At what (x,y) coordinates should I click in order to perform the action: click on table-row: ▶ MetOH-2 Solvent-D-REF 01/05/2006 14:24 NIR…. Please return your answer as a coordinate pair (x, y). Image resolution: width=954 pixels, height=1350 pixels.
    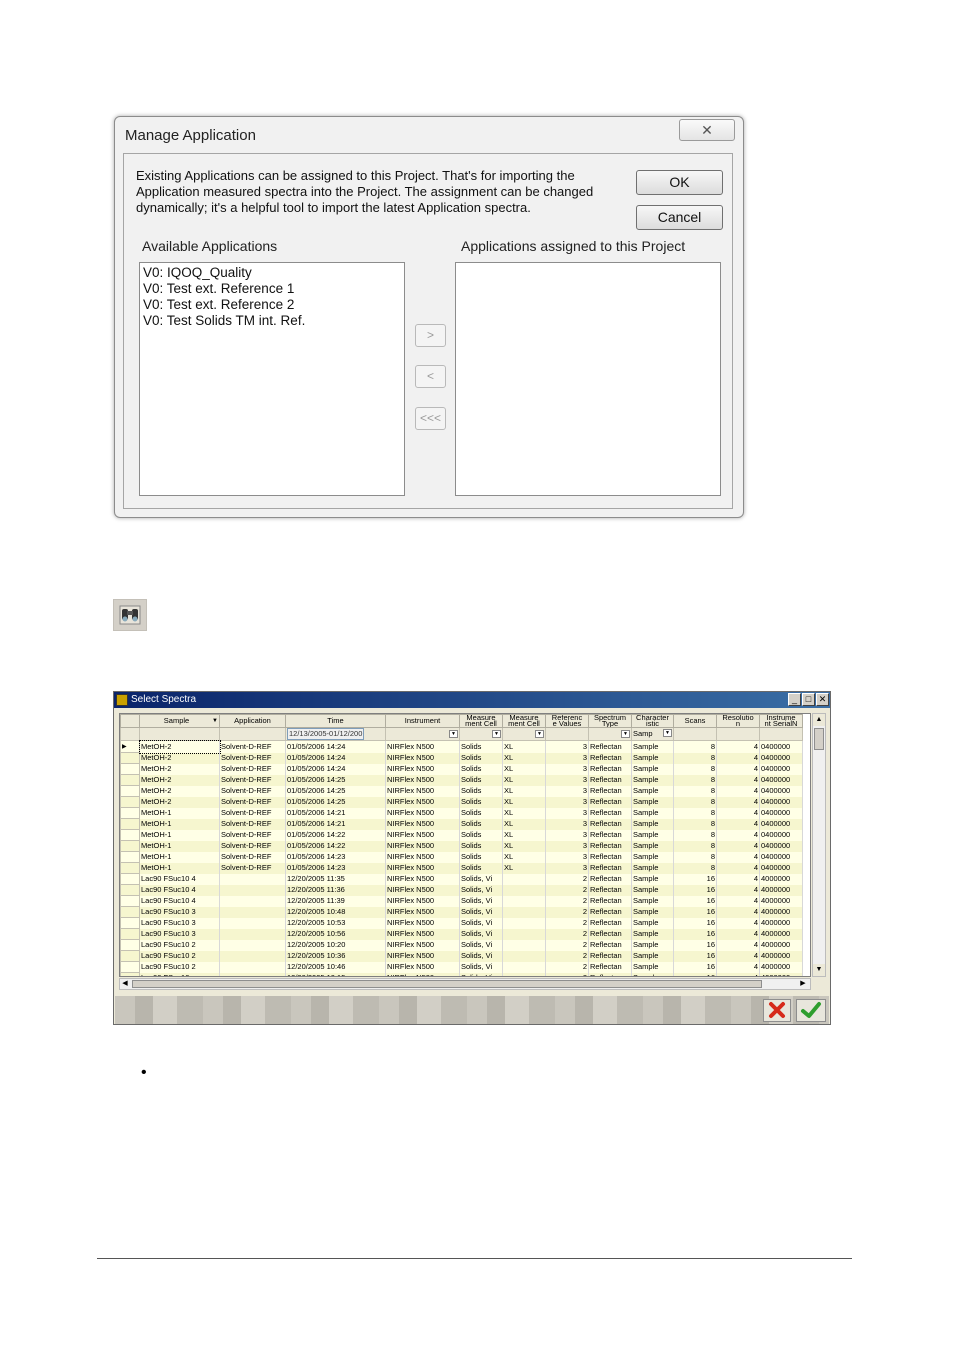
    Looking at the image, I should click on (461, 746).